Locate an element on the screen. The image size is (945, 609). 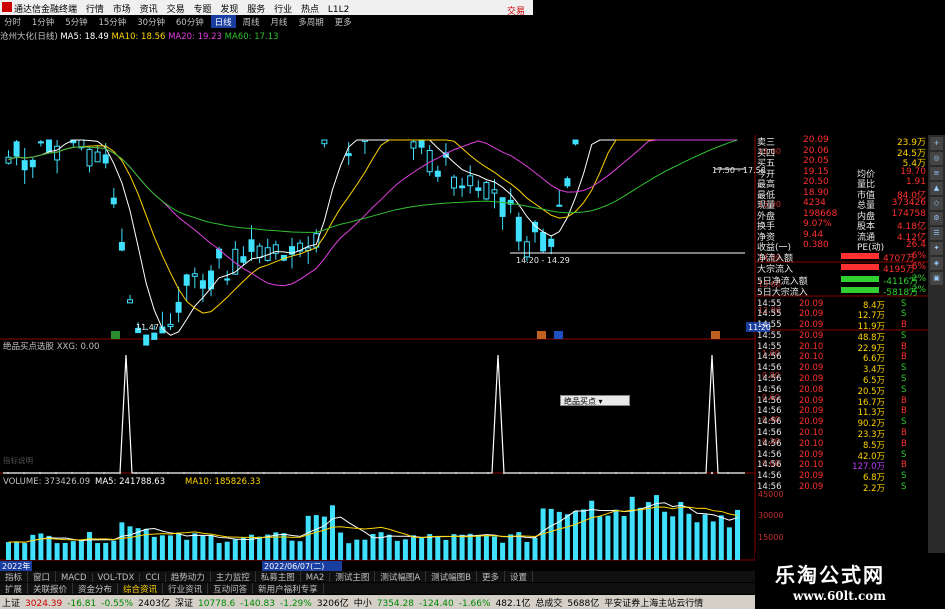
quote-row: 买四 20.06 24.5万 is located at coordinates (841, 152).